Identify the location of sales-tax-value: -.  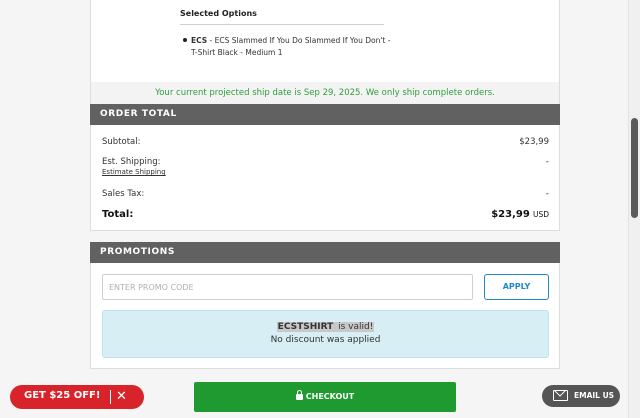
(547, 194).